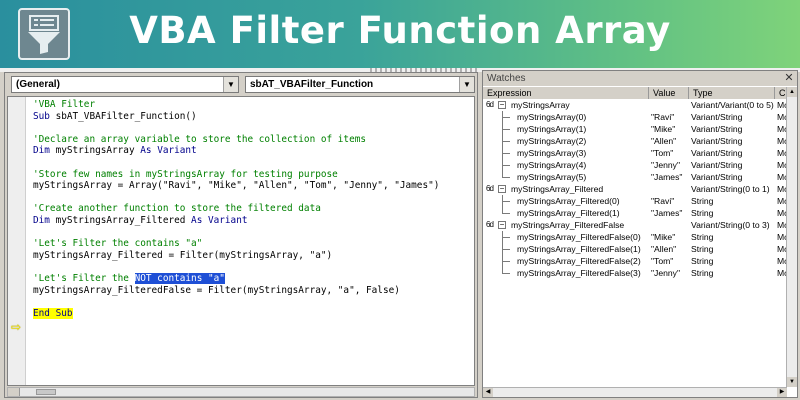  Describe the element at coordinates (635, 392) in the screenshot. I see `watches-horizontal-scrollbar: ◀ ▶` at that location.